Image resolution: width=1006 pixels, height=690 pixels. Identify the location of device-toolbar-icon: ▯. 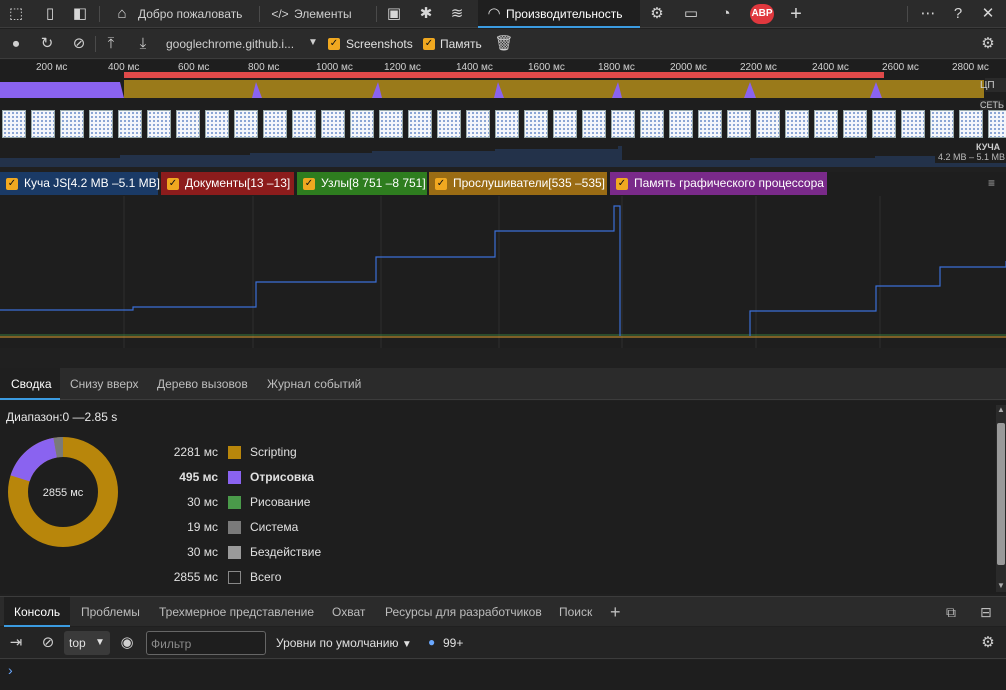
(50, 14).